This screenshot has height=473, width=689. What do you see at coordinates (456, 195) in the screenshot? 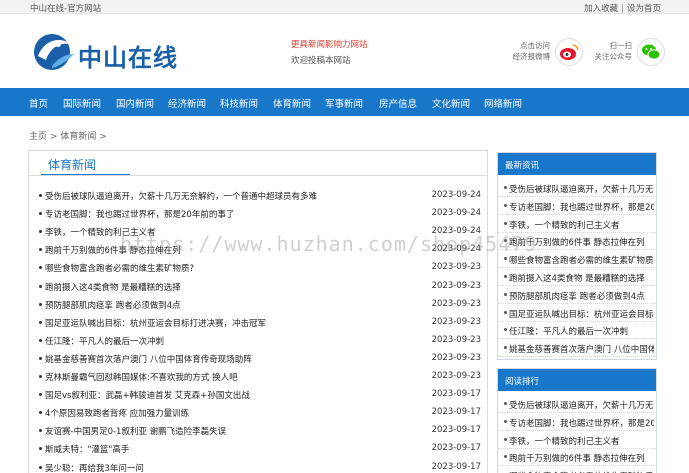
I see `news-date: 2023-09-24` at bounding box center [456, 195].